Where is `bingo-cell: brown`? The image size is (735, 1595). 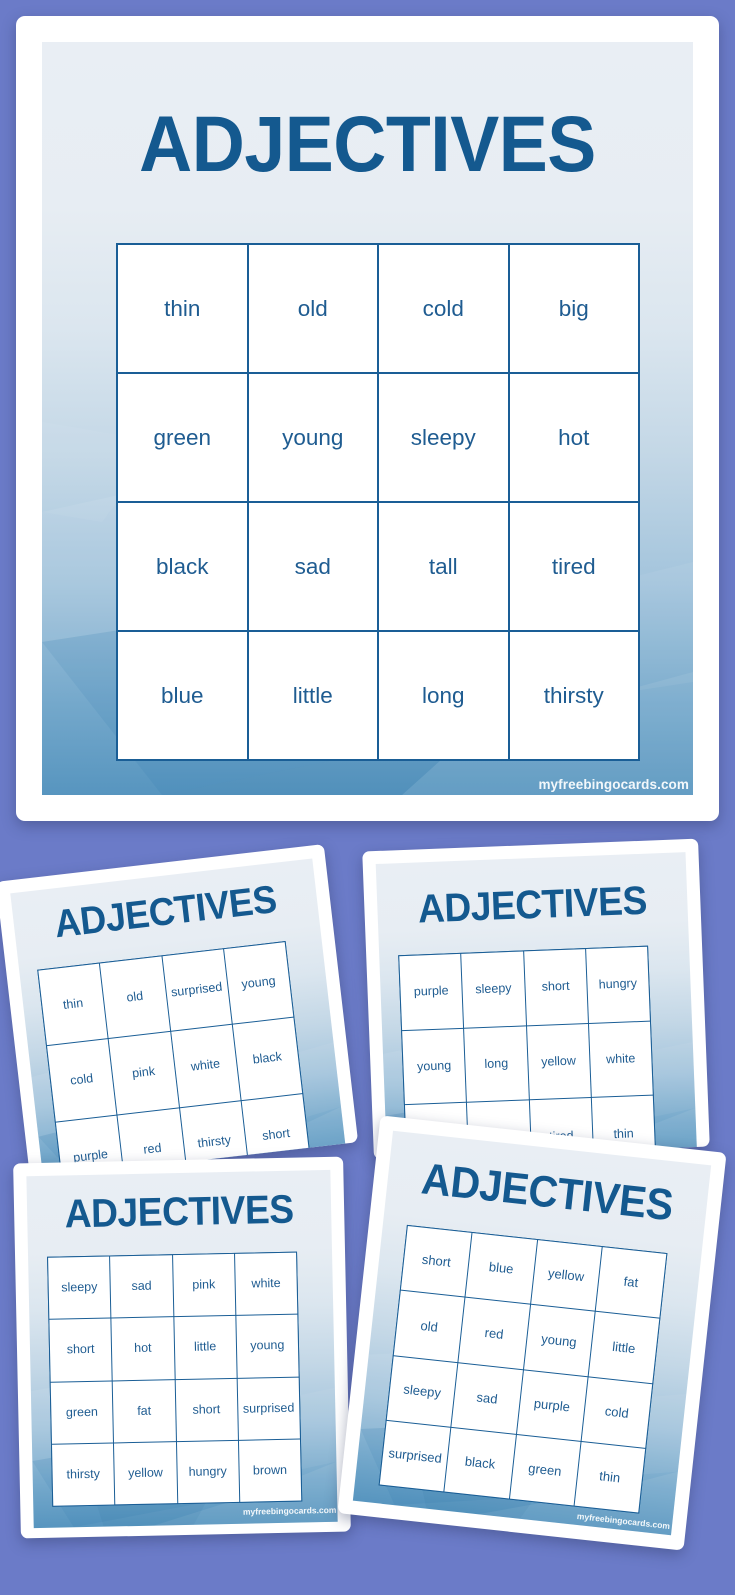
bingo-cell: brown is located at coordinates (270, 1470).